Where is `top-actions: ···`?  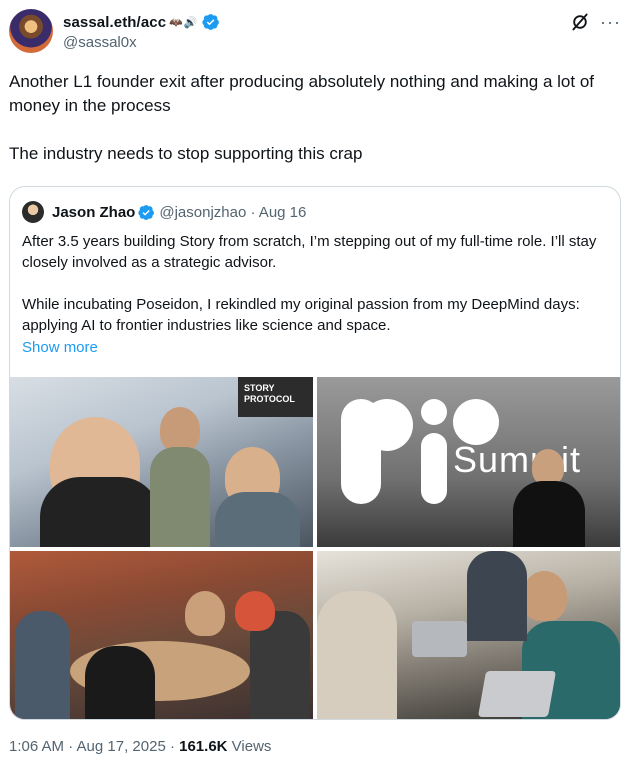
top-actions: ··· is located at coordinates (595, 22).